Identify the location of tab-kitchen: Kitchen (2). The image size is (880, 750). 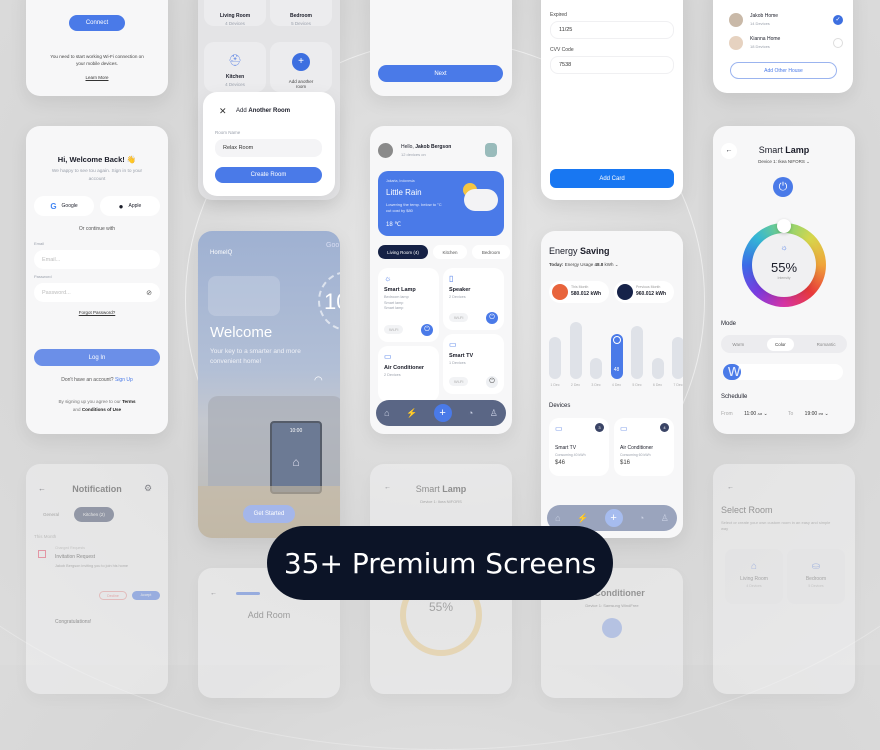
(94, 514).